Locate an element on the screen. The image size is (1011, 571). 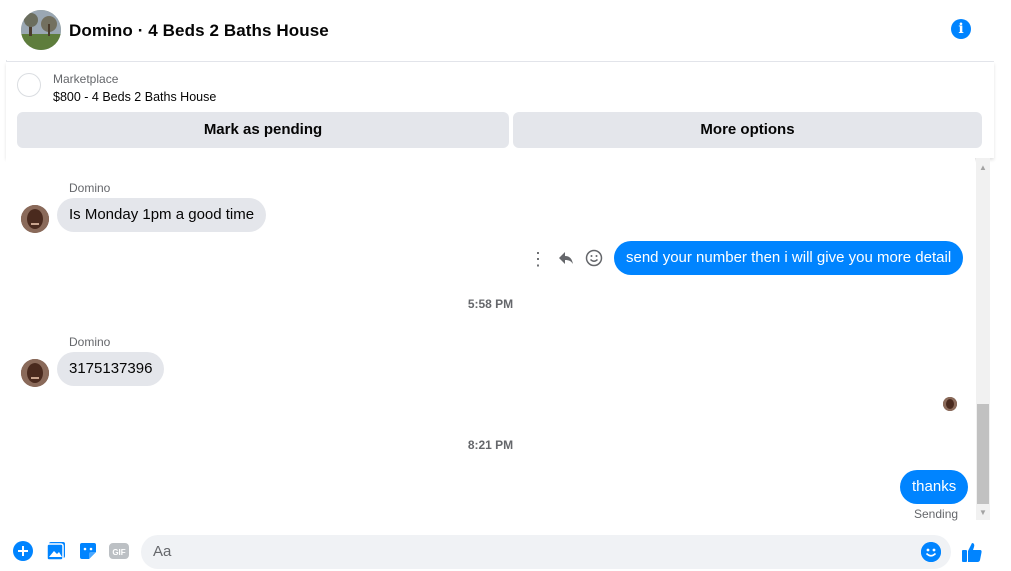
mark-as-pending-button: Mark as pending is located at coordinates (263, 130).